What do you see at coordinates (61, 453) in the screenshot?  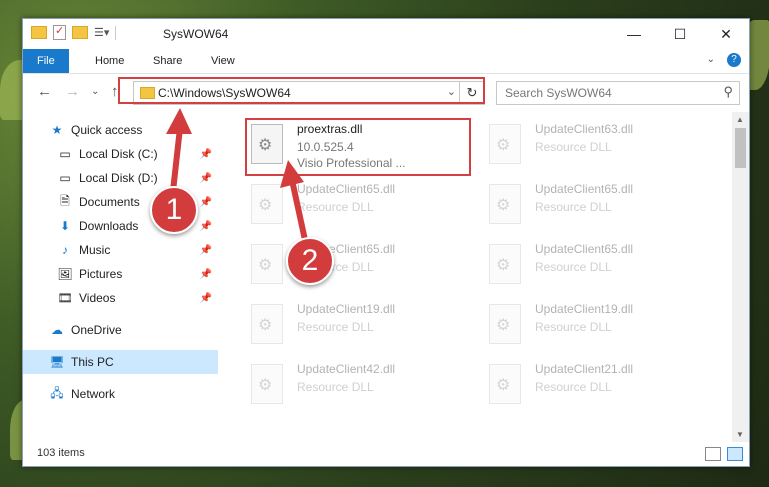 I see `item-count: 103 items` at bounding box center [61, 453].